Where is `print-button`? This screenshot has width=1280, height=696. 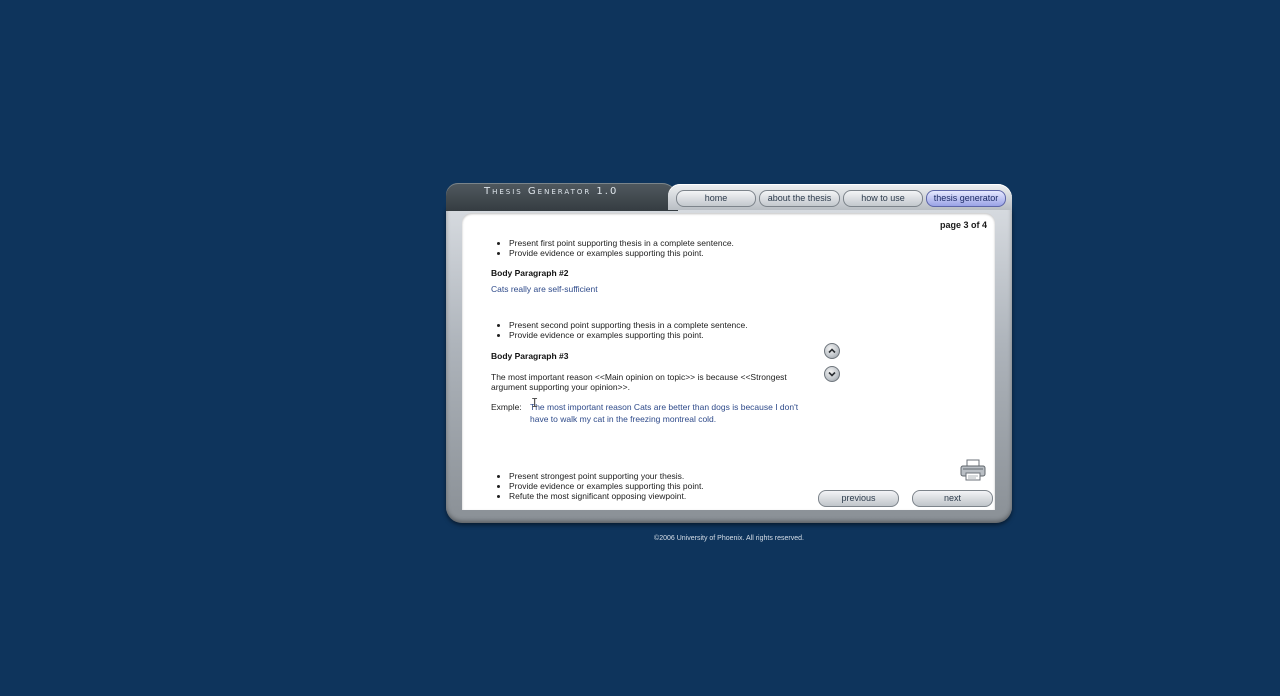 print-button is located at coordinates (973, 470).